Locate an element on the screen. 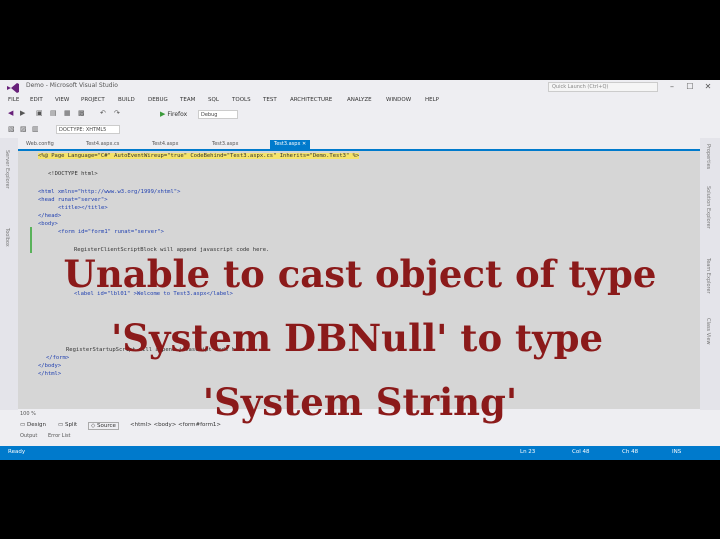 The height and width of the screenshot is (539, 720). code-body-close: </body> is located at coordinates (50, 366).